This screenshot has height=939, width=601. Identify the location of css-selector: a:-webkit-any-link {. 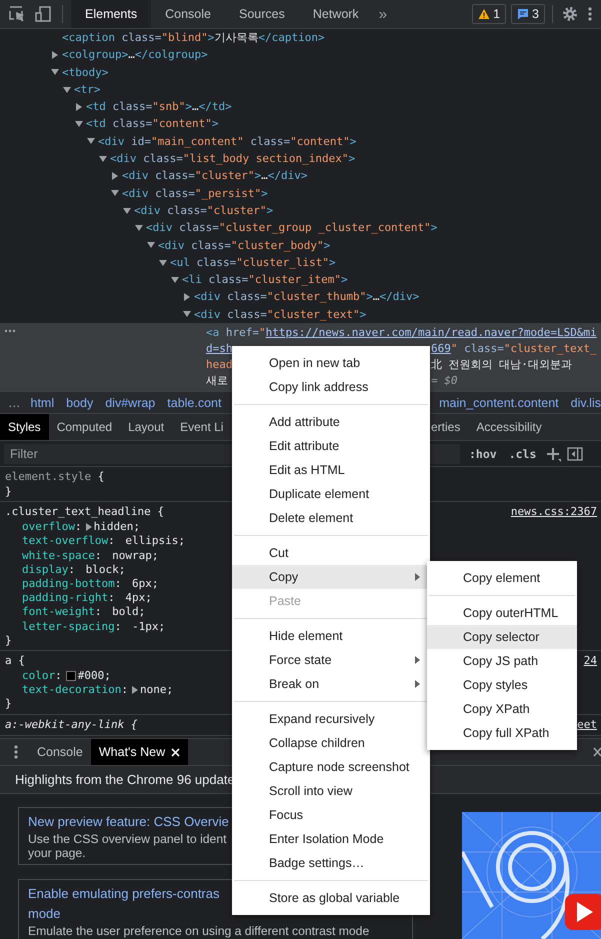
(71, 724).